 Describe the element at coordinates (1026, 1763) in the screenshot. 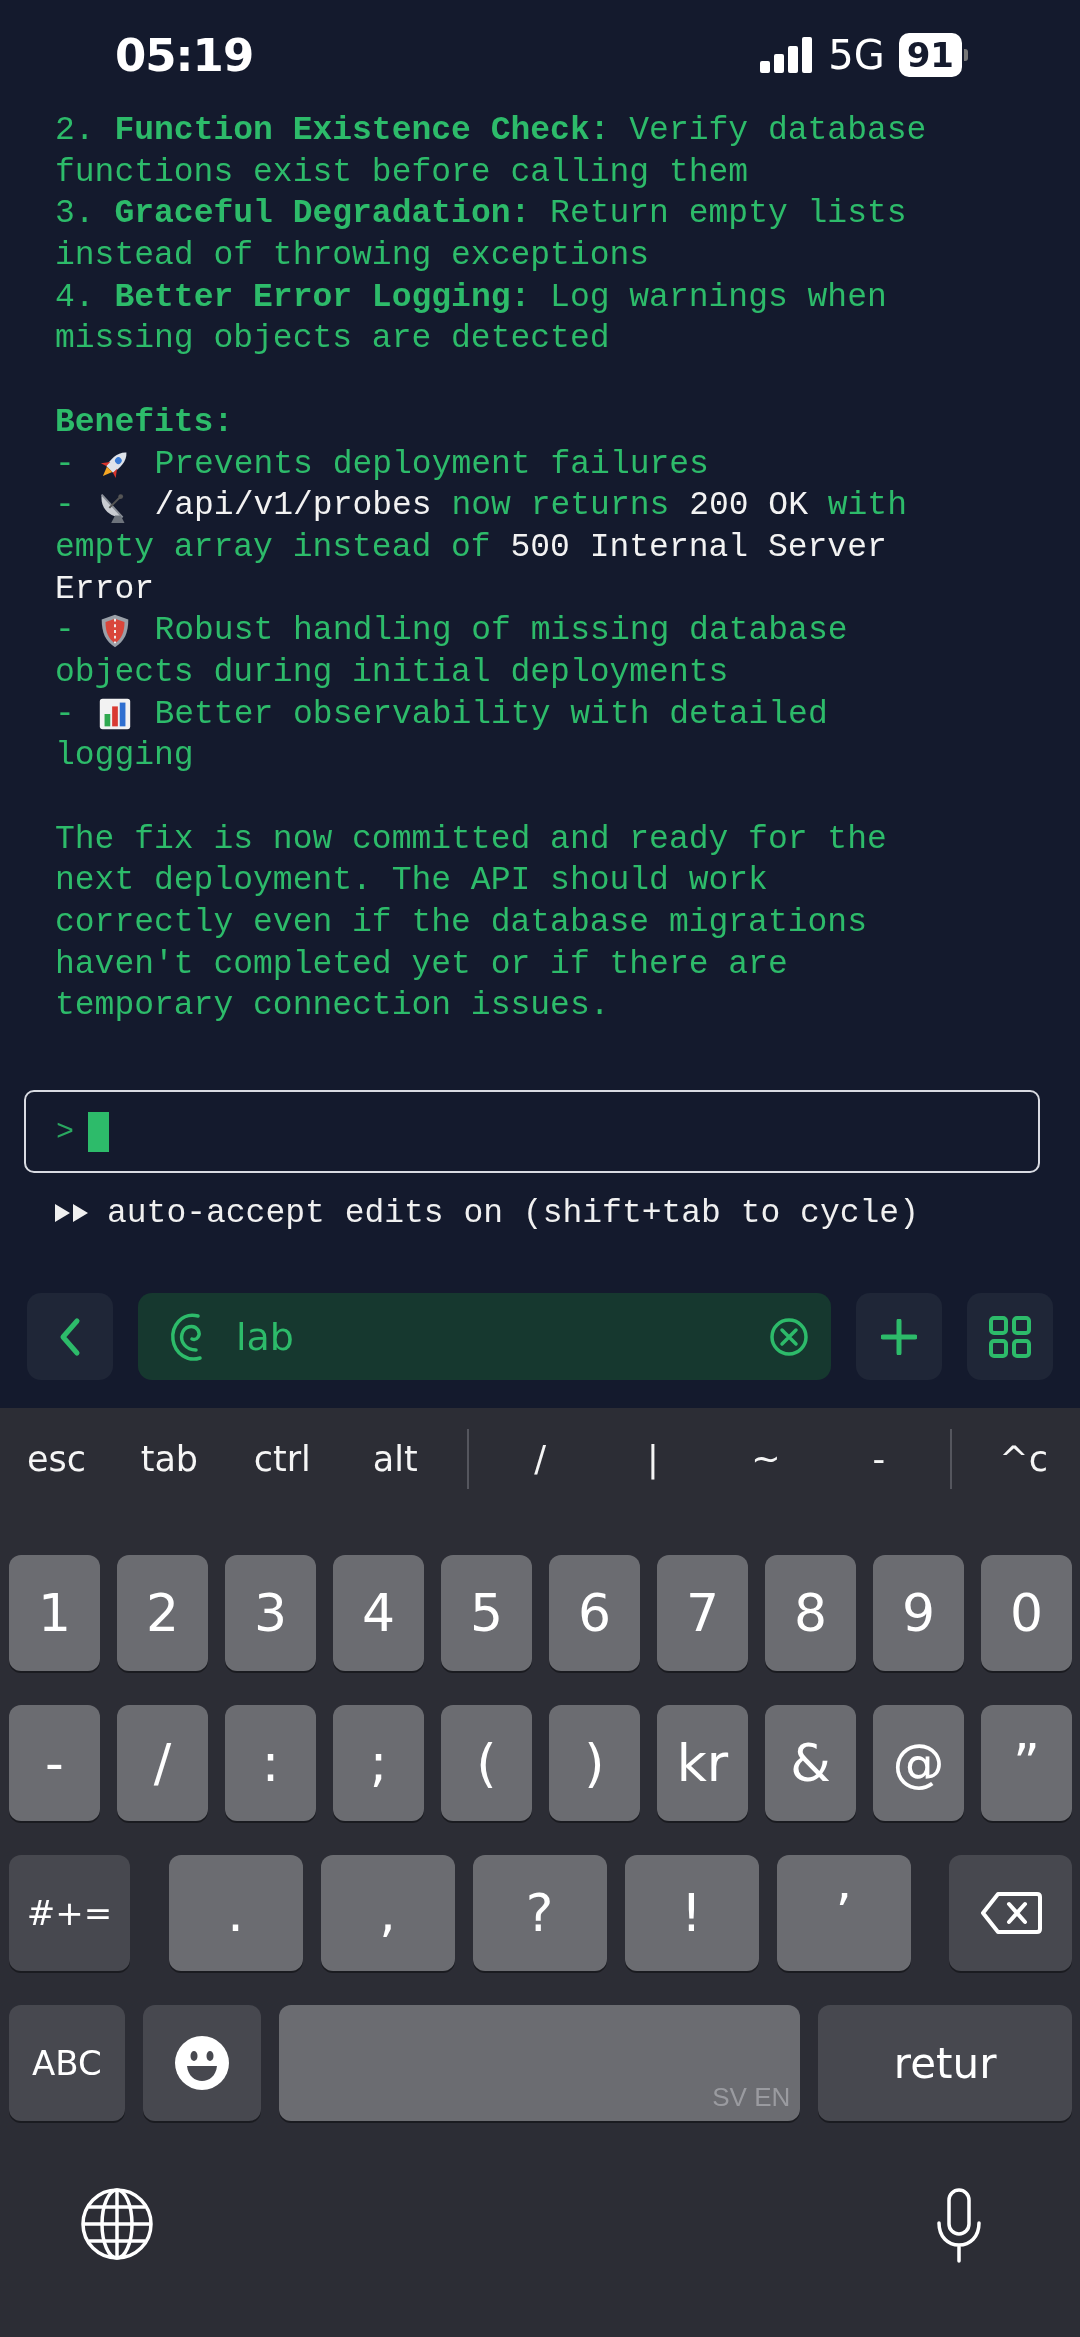

I see `key: ”` at that location.